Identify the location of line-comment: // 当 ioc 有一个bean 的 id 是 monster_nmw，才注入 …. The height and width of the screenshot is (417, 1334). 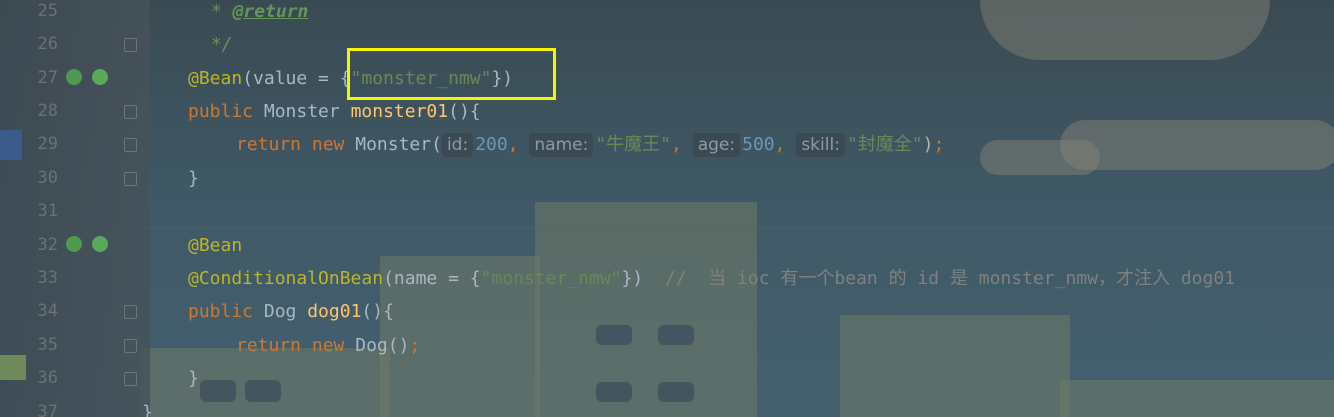
(950, 278).